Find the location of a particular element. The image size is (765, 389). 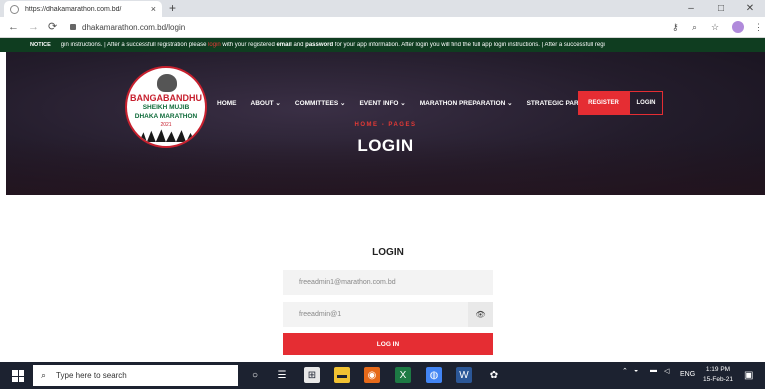

browser-tabstrip: https://dhakamarathon.com.bd/ × + – □ ✕ is located at coordinates (382, 8).